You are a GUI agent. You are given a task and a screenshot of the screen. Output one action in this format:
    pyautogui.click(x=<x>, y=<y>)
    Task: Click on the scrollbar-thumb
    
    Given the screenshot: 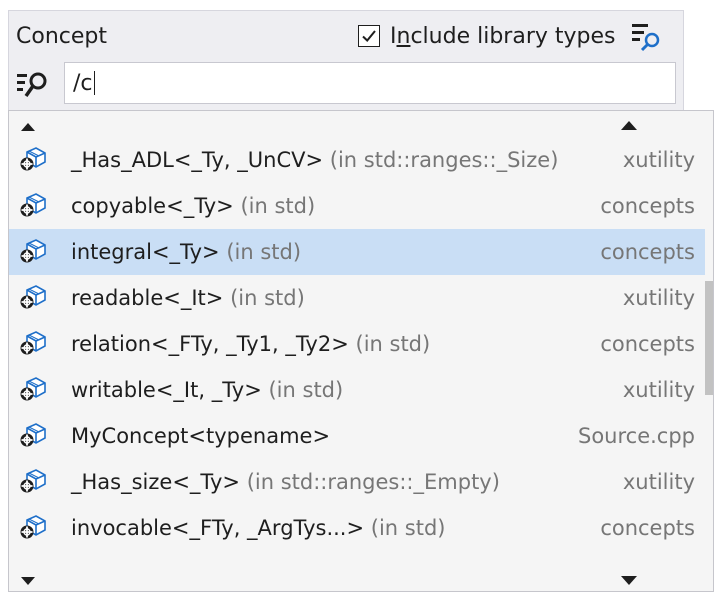 What is the action you would take?
    pyautogui.click(x=709, y=338)
    